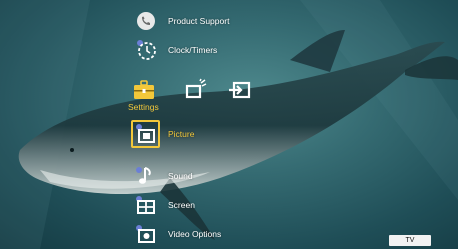  What do you see at coordinates (143, 175) in the screenshot?
I see `music-note-icon` at bounding box center [143, 175].